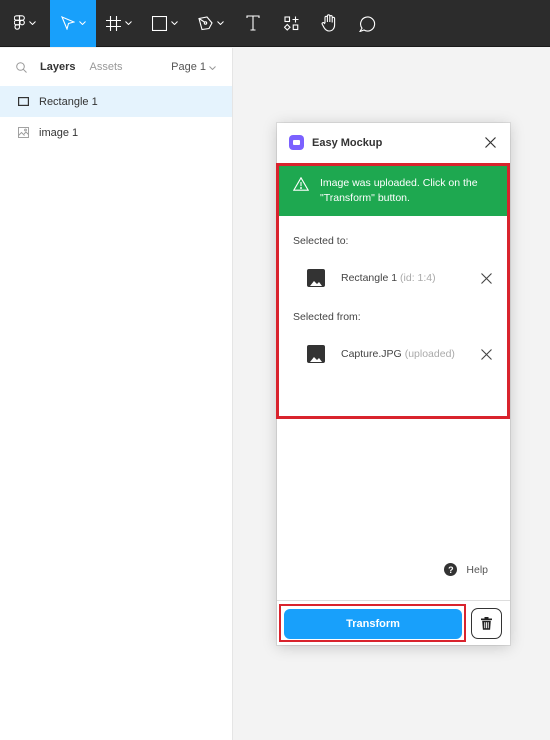 This screenshot has height=740, width=550. I want to click on tab-layers: Layers, so click(57, 67).